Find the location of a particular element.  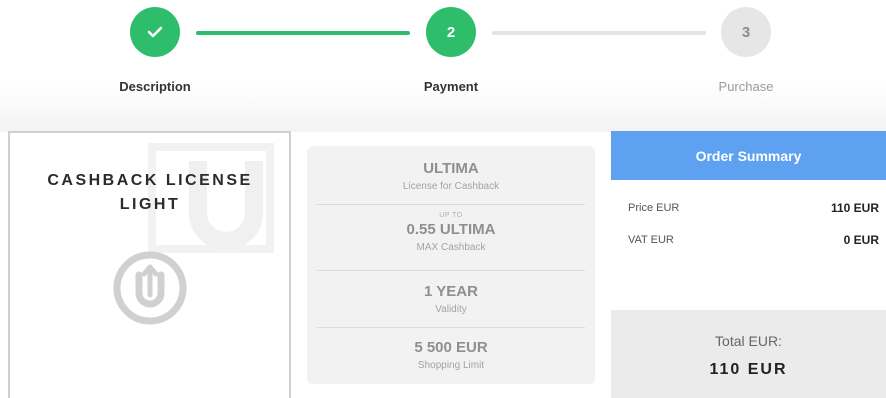

feature-validity: 1 YEAR Validity is located at coordinates (451, 299).